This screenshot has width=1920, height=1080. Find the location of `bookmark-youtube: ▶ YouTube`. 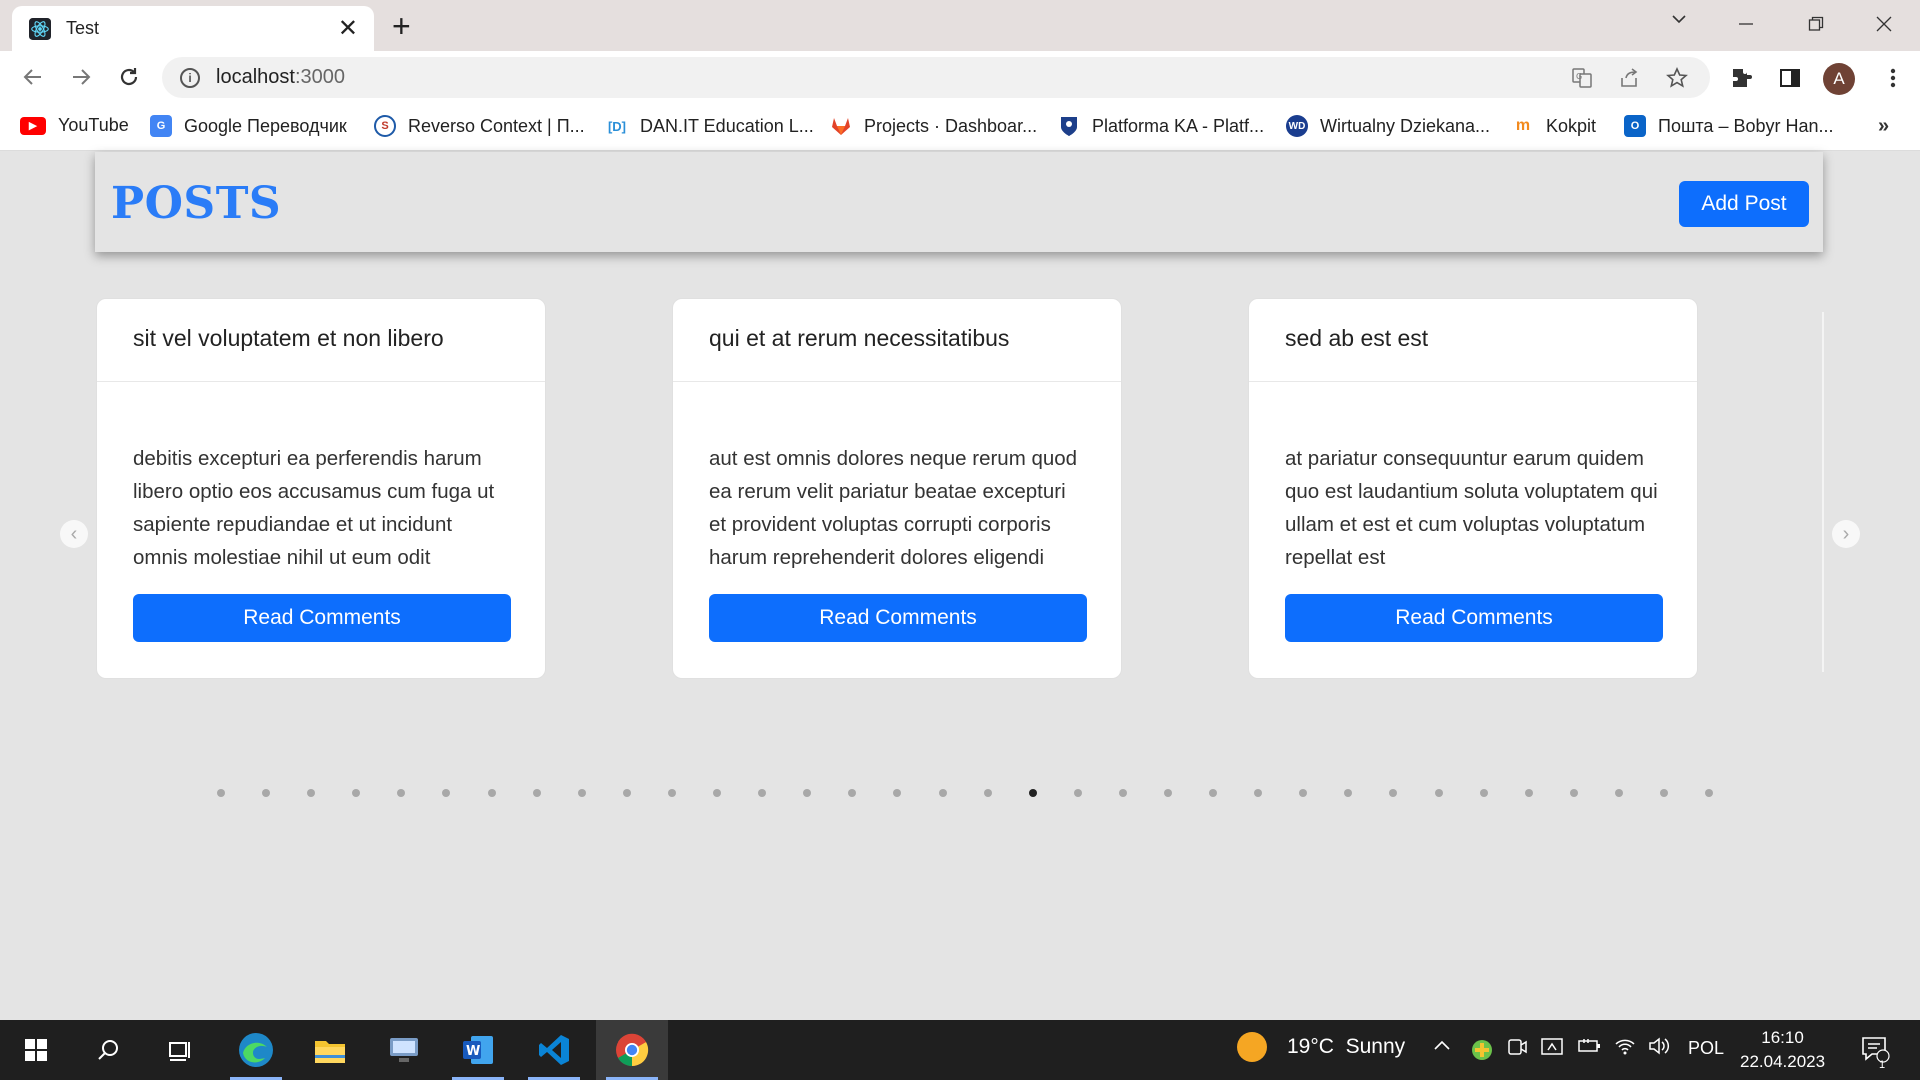

bookmark-youtube: ▶ YouTube is located at coordinates (74, 125).